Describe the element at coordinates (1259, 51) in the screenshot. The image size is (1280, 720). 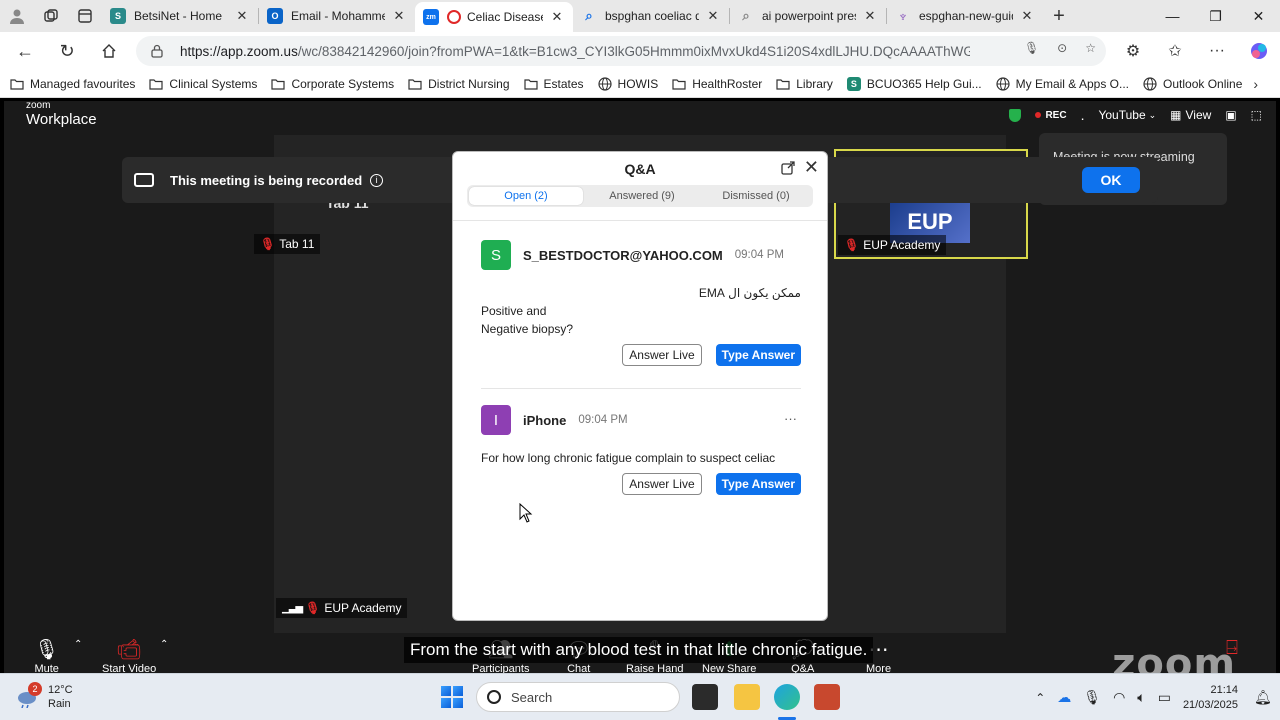
I see `copilot-icon` at that location.